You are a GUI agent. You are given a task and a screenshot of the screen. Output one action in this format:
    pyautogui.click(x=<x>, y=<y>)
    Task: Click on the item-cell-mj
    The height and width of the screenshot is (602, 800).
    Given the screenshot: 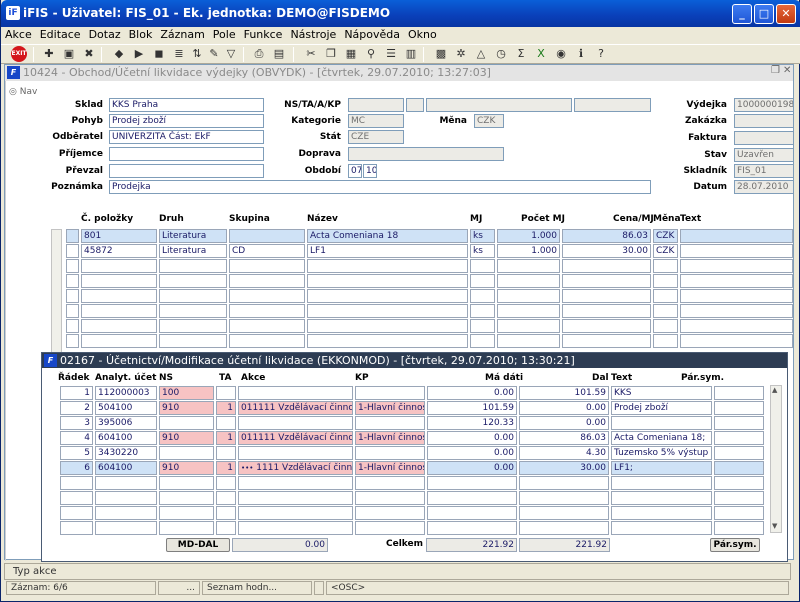 What is the action you would take?
    pyautogui.click(x=482, y=281)
    